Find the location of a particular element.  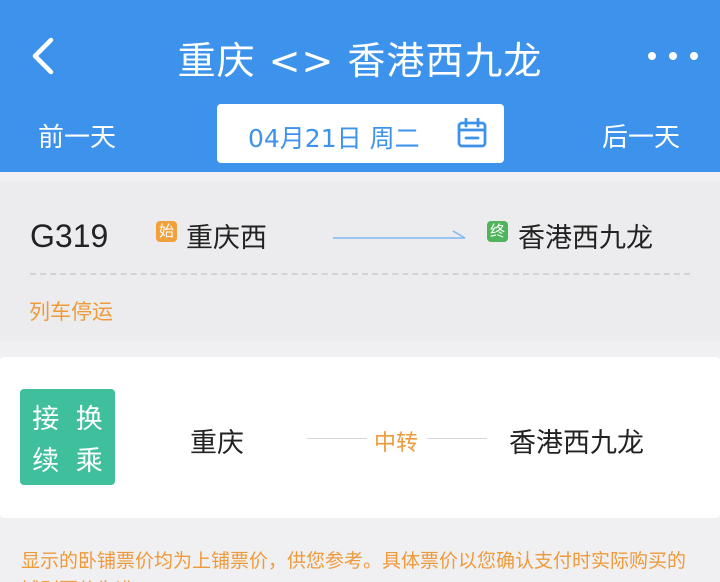

transfer-badge: 接 换 续 乘 is located at coordinates (67, 437).